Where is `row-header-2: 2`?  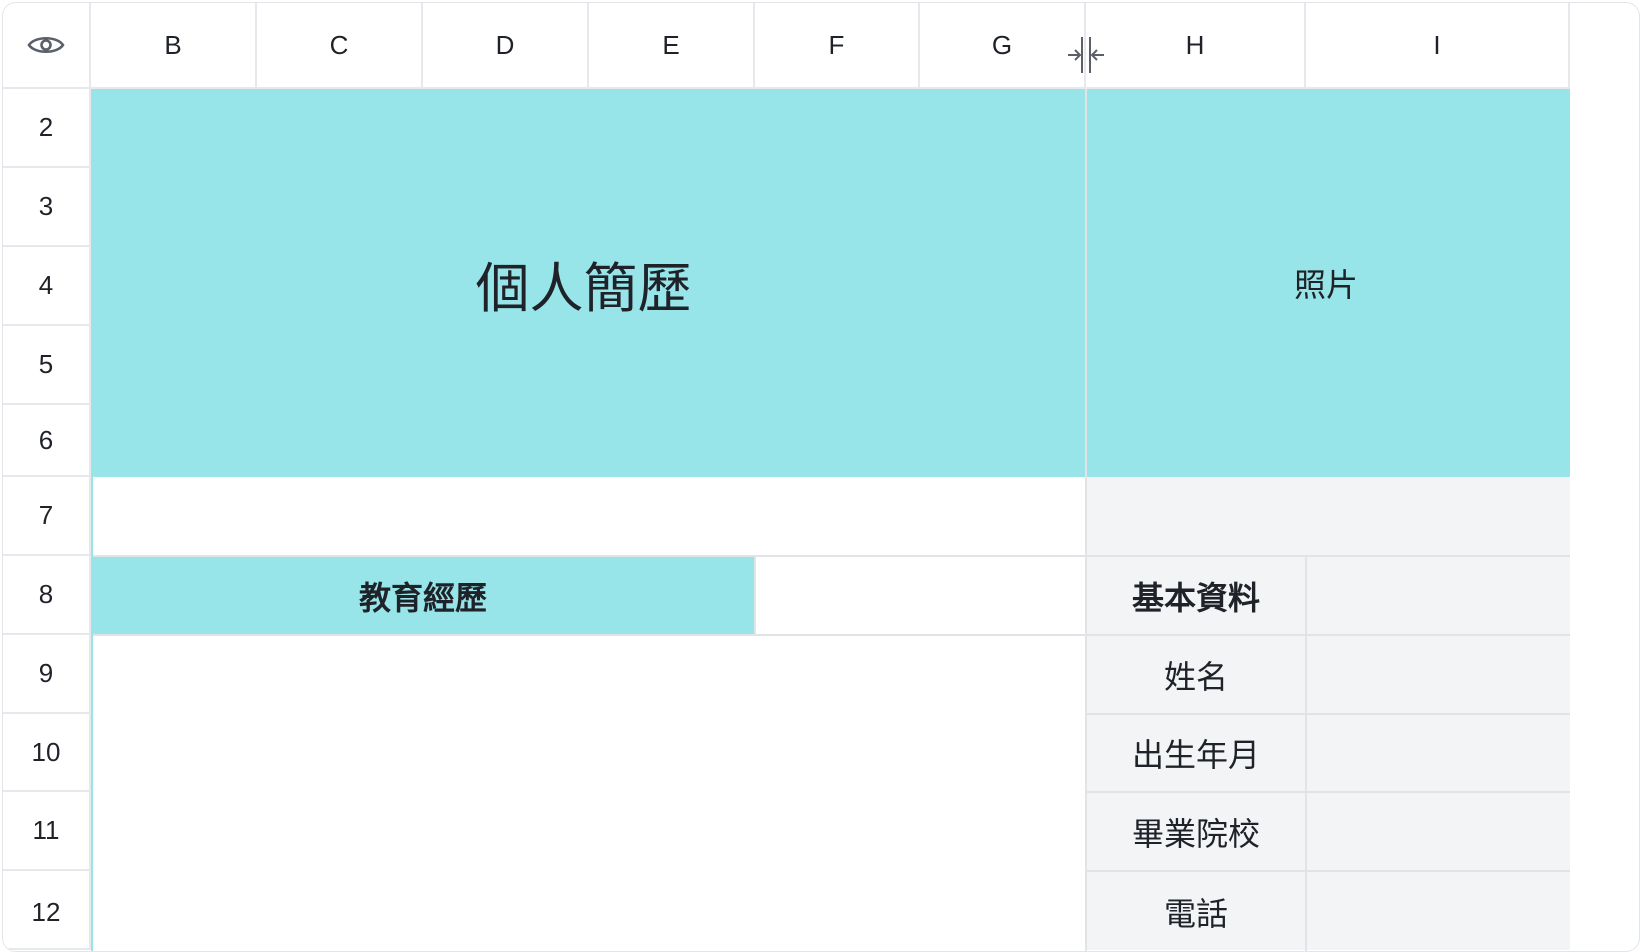 row-header-2: 2 is located at coordinates (47, 128).